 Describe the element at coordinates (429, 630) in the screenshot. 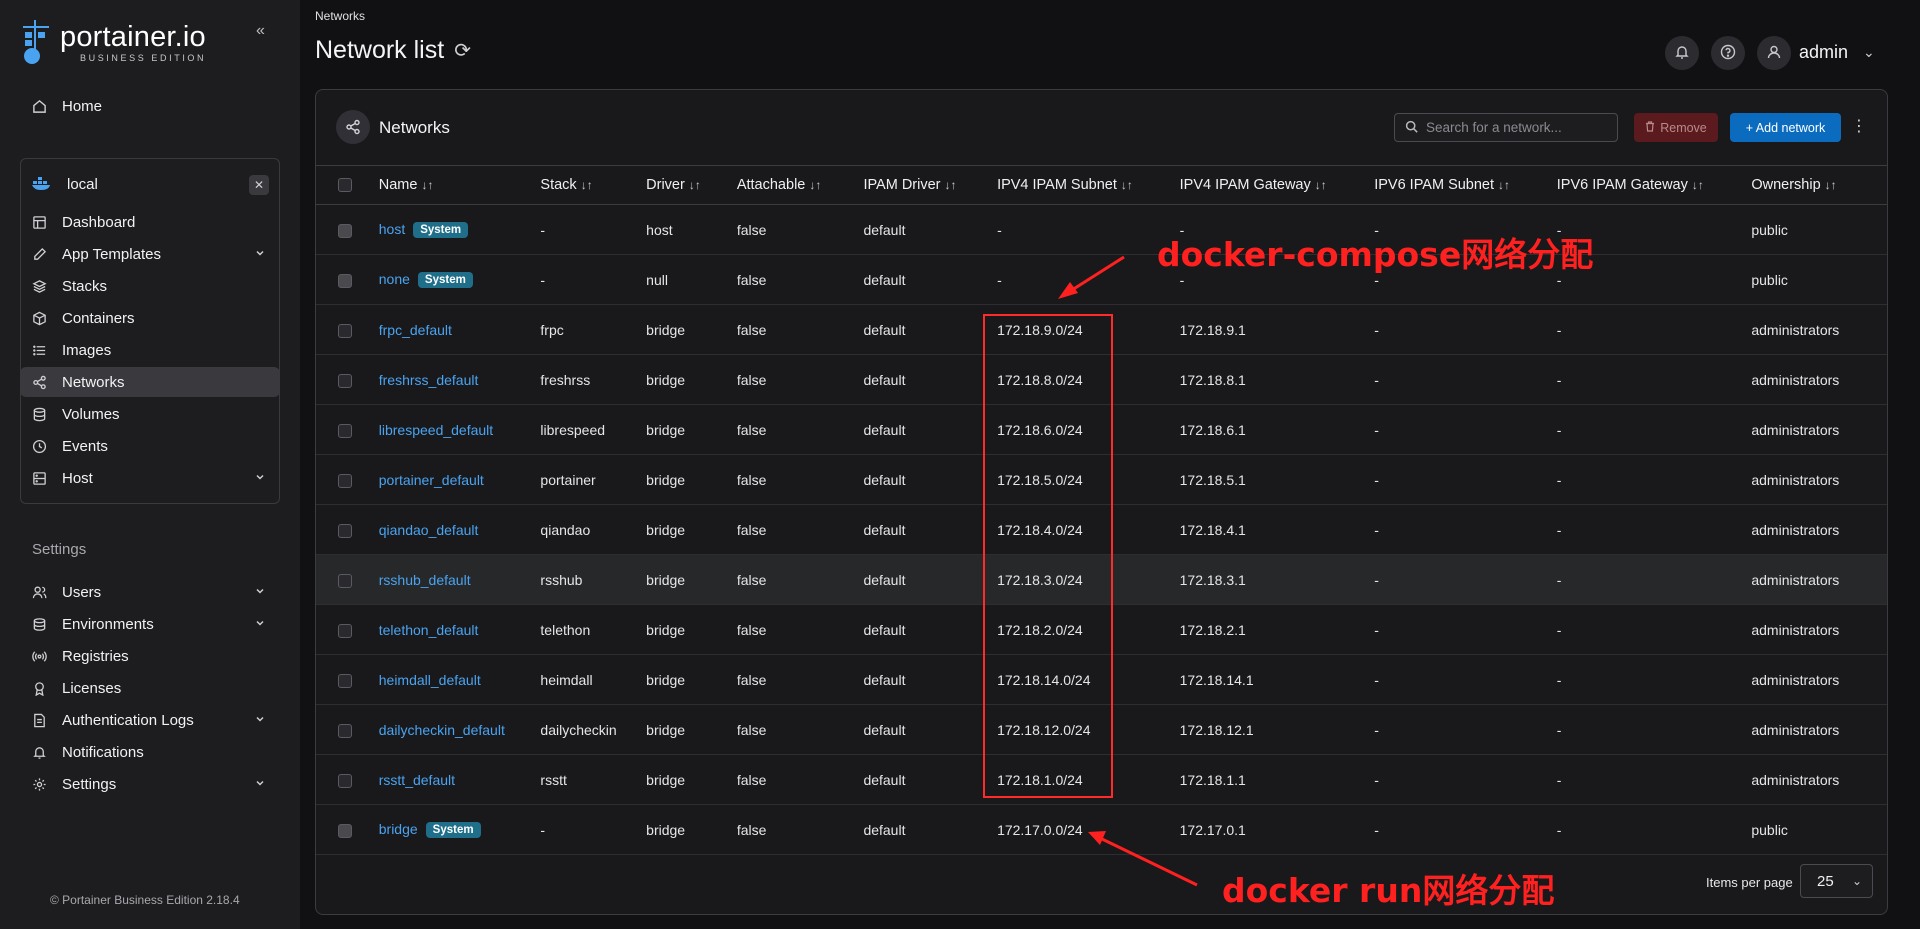

I see `network-name-link: telethon_default` at that location.